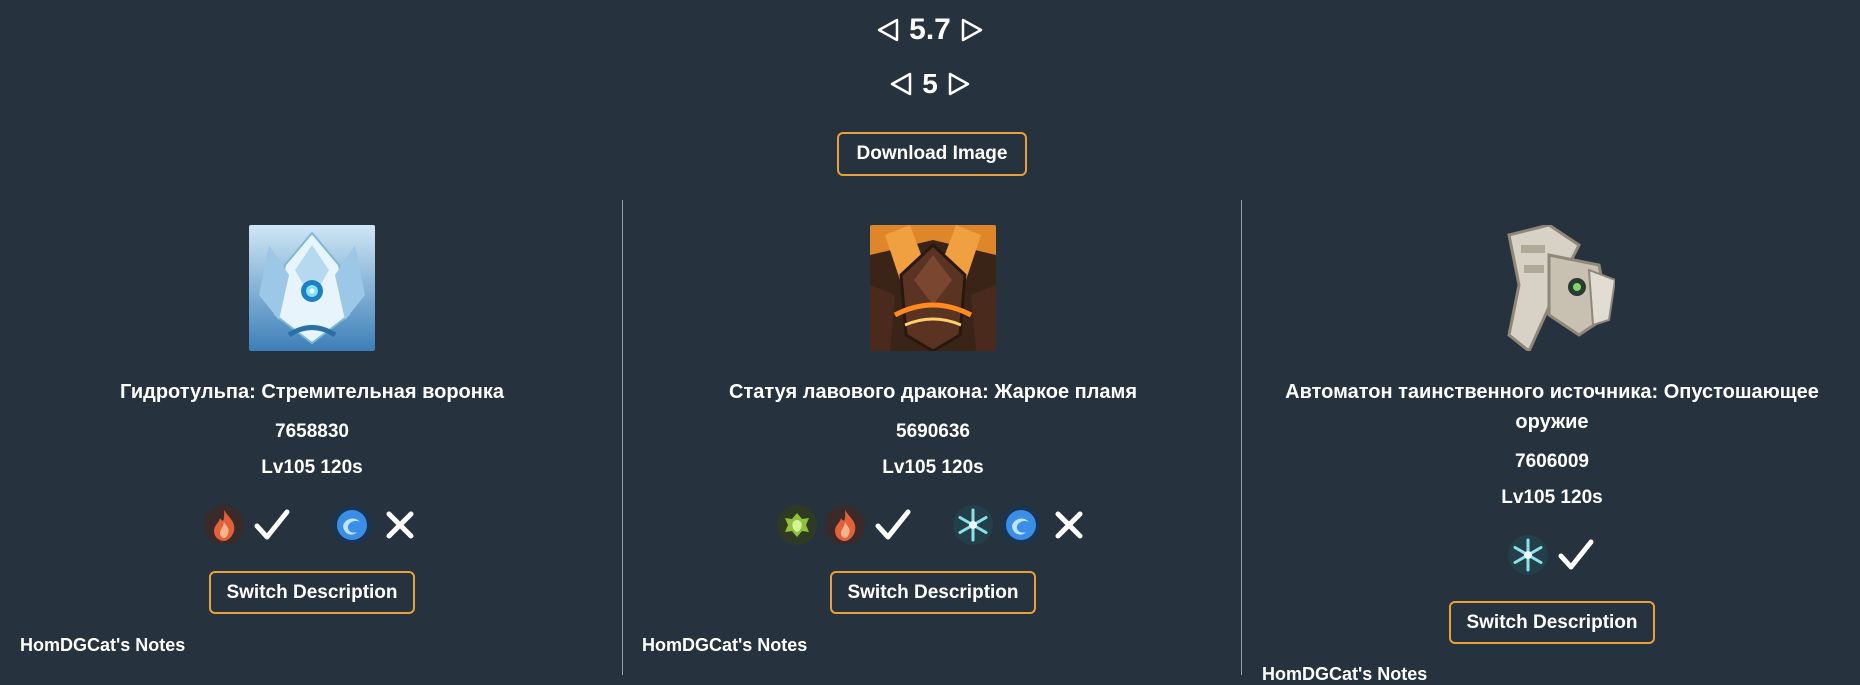  Describe the element at coordinates (312, 431) in the screenshot. I see `enemy-hp: 7658830` at that location.